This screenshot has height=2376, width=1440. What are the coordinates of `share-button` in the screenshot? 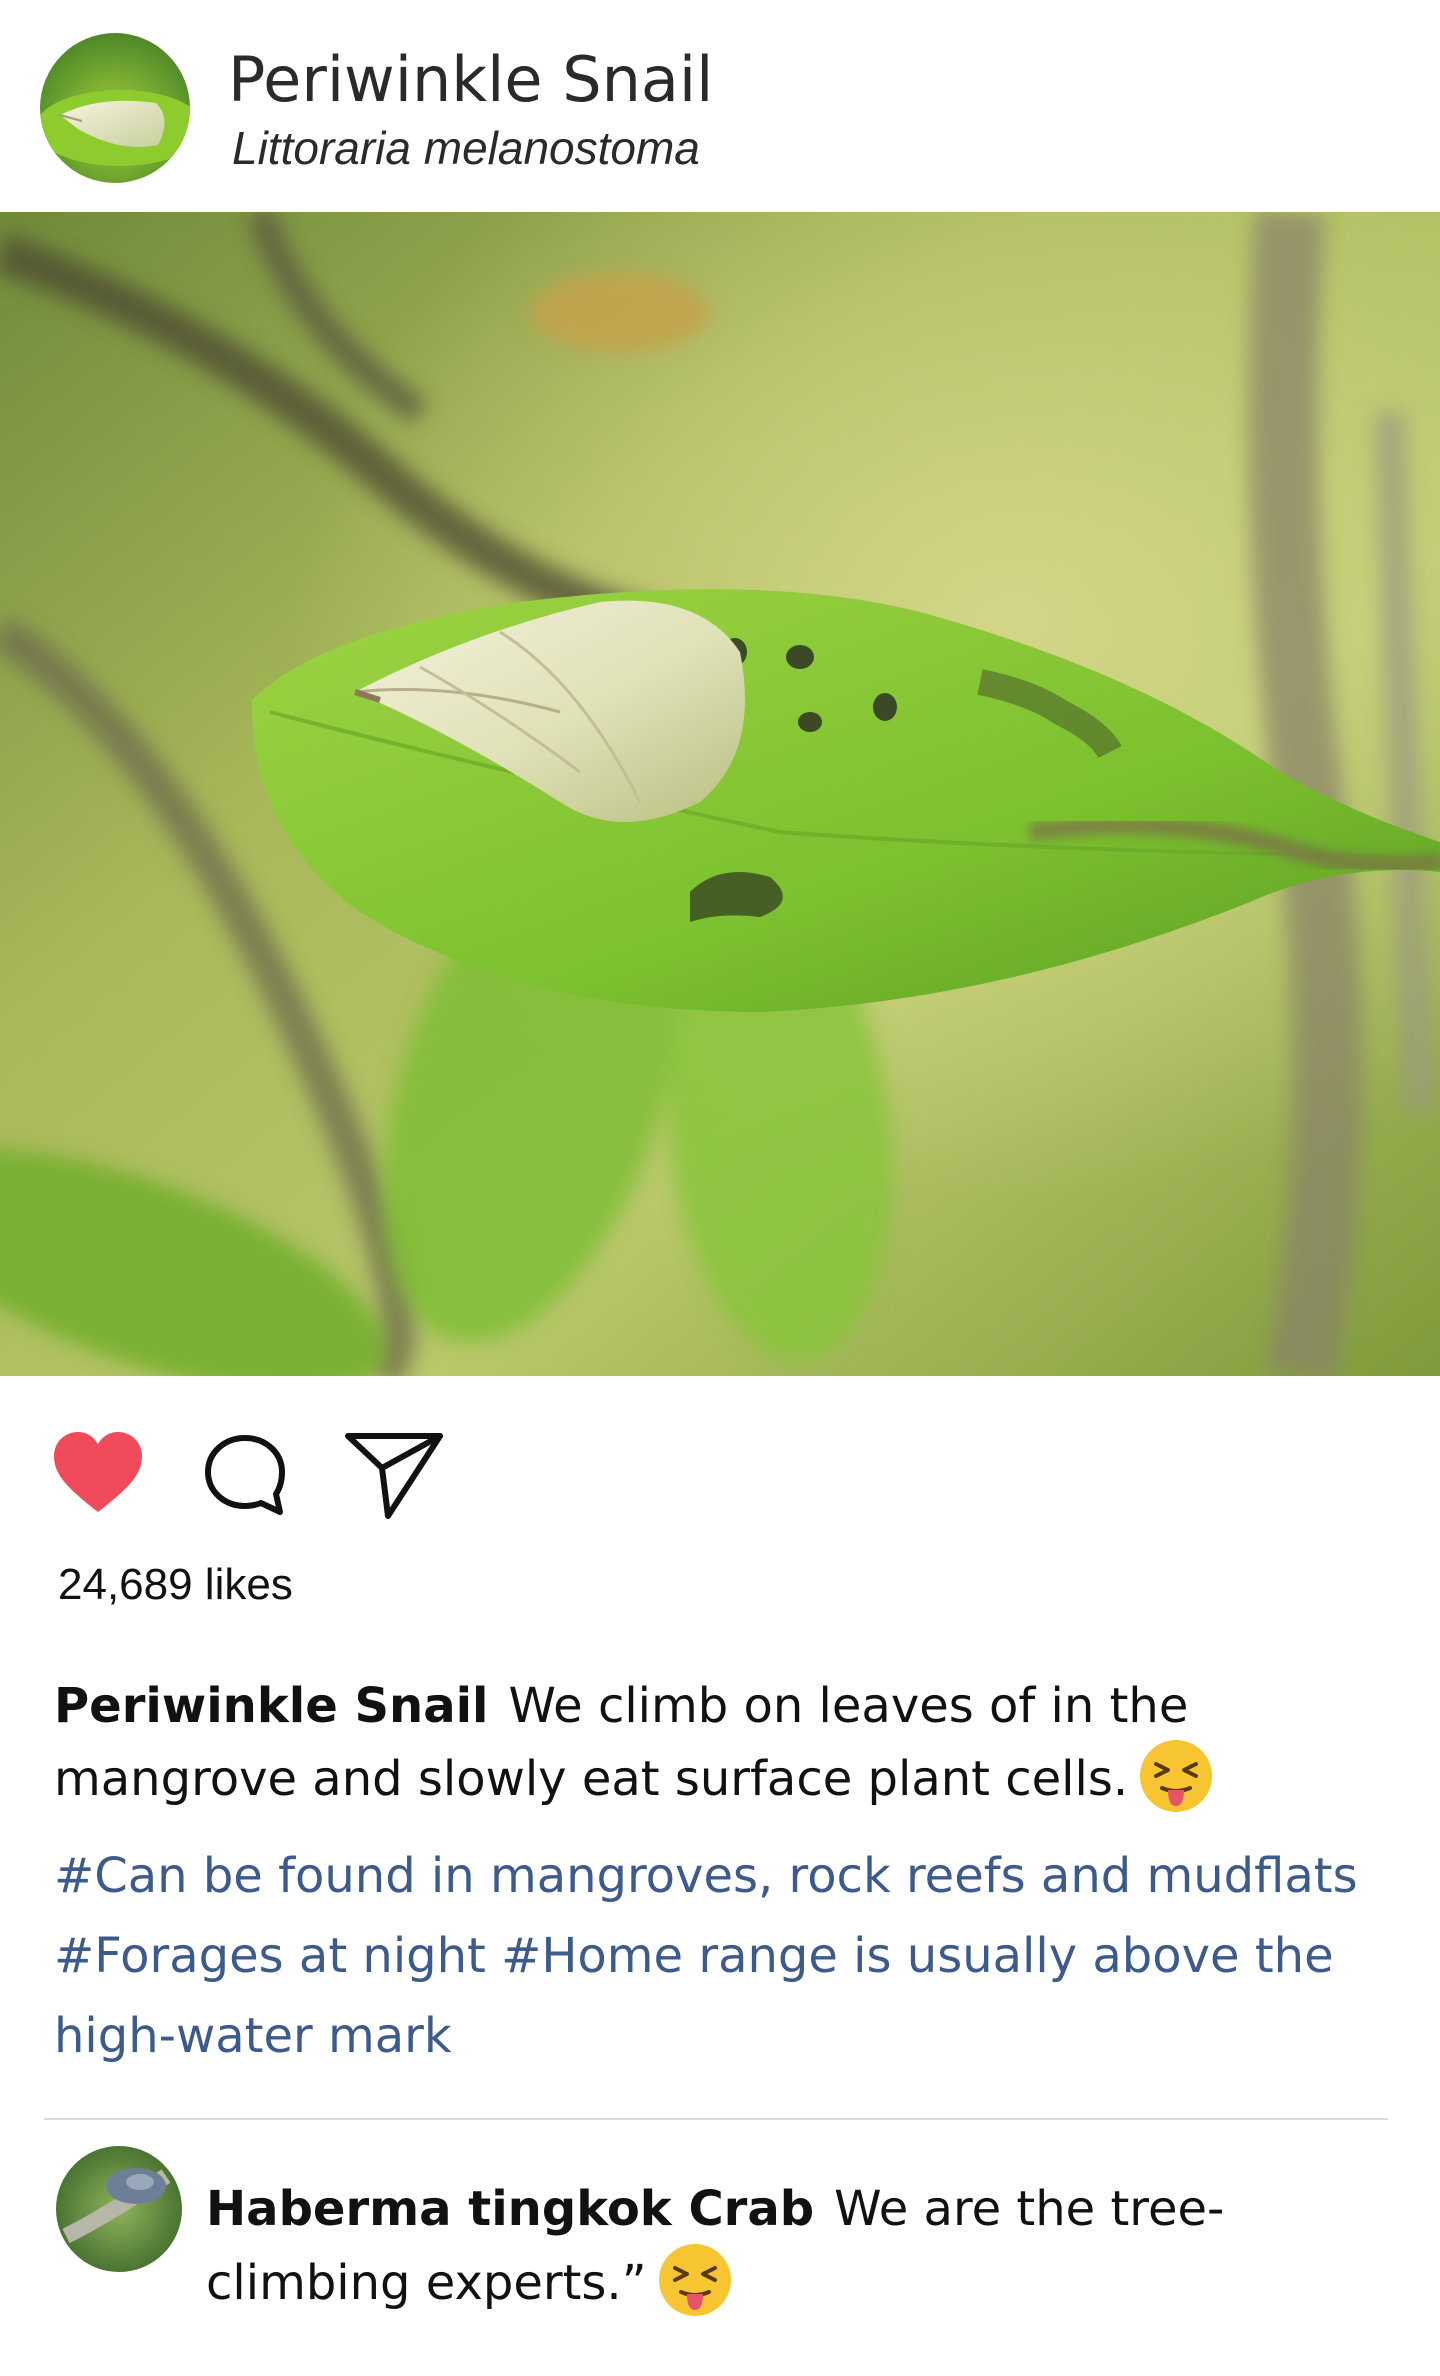 It's located at (394, 1474).